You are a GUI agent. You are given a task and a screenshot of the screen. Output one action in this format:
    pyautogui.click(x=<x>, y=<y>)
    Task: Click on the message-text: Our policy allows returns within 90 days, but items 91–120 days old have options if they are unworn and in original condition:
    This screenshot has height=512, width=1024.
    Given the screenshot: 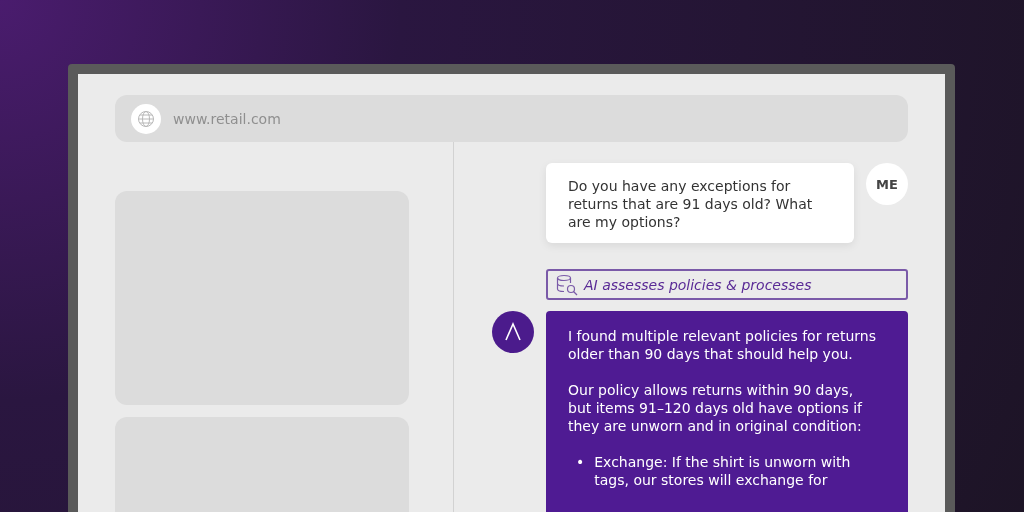 What is the action you would take?
    pyautogui.click(x=716, y=408)
    